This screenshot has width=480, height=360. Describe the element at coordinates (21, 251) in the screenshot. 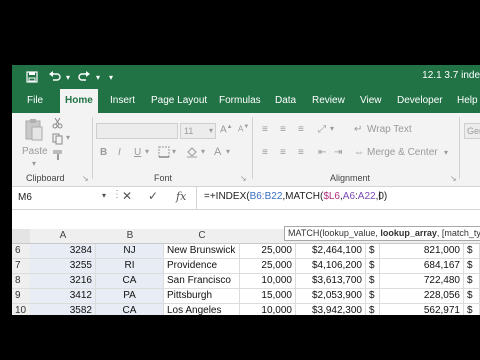

I see `row-header: 6` at that location.